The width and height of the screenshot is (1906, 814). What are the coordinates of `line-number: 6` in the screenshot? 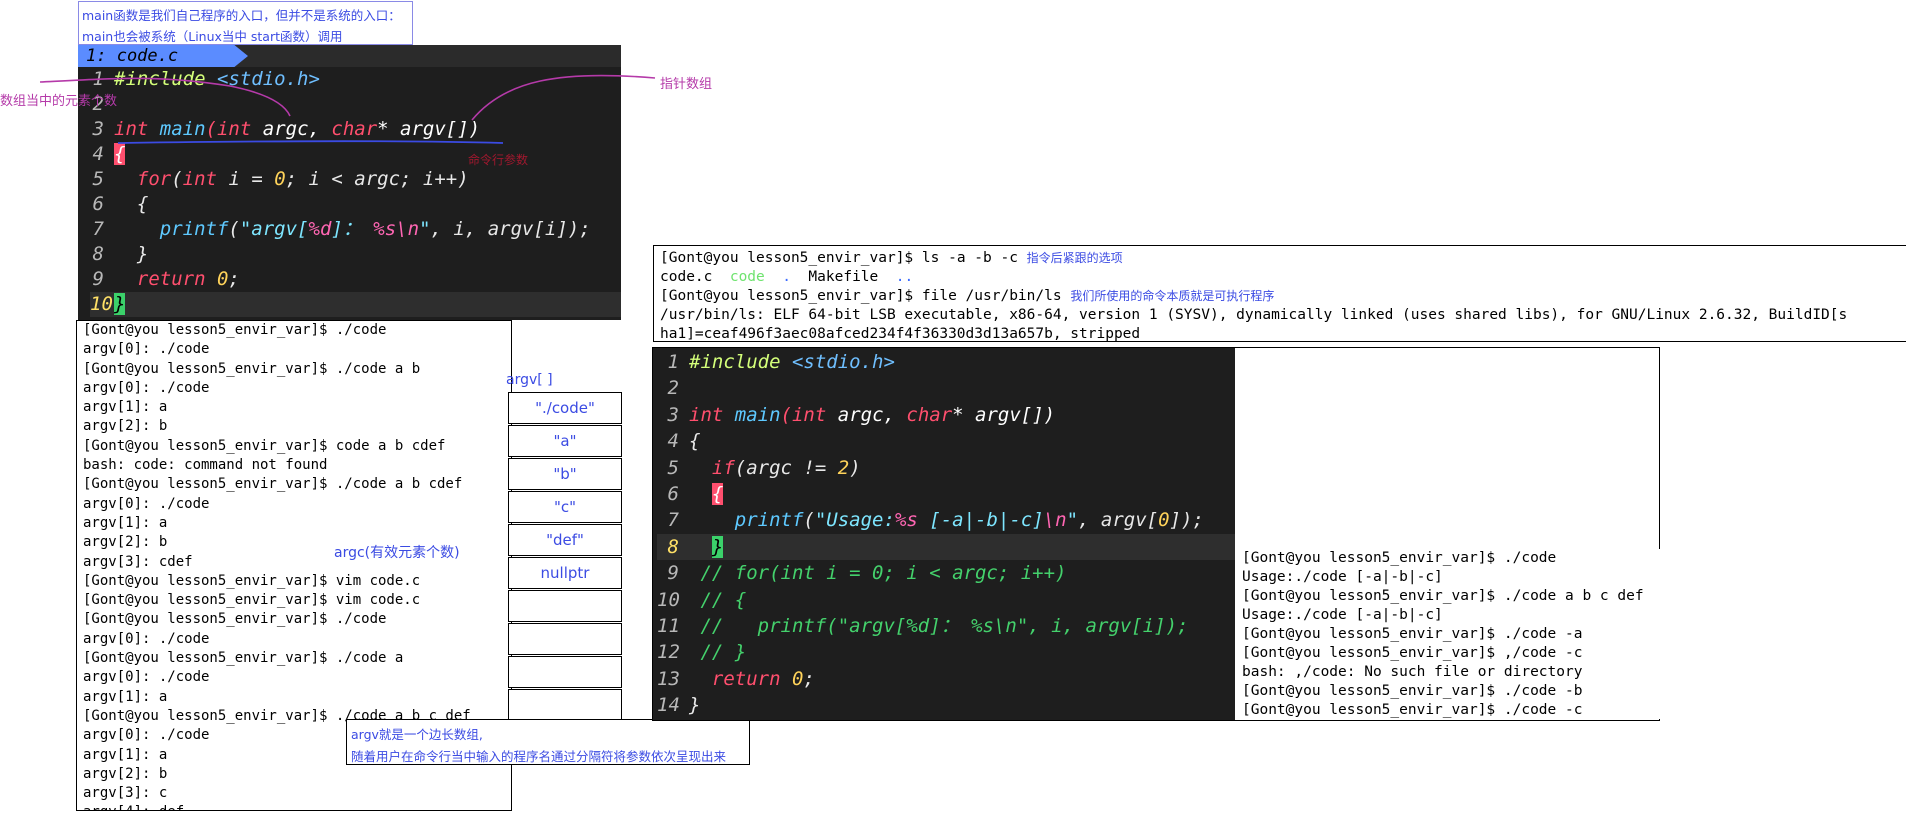 It's located at (673, 493).